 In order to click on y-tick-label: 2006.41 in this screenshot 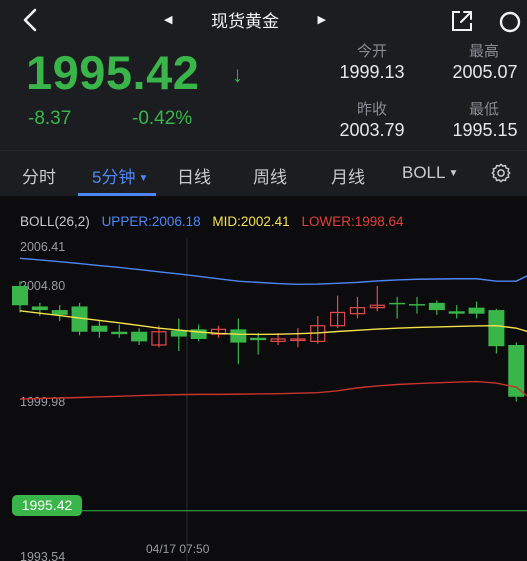, I will do `click(42, 247)`.